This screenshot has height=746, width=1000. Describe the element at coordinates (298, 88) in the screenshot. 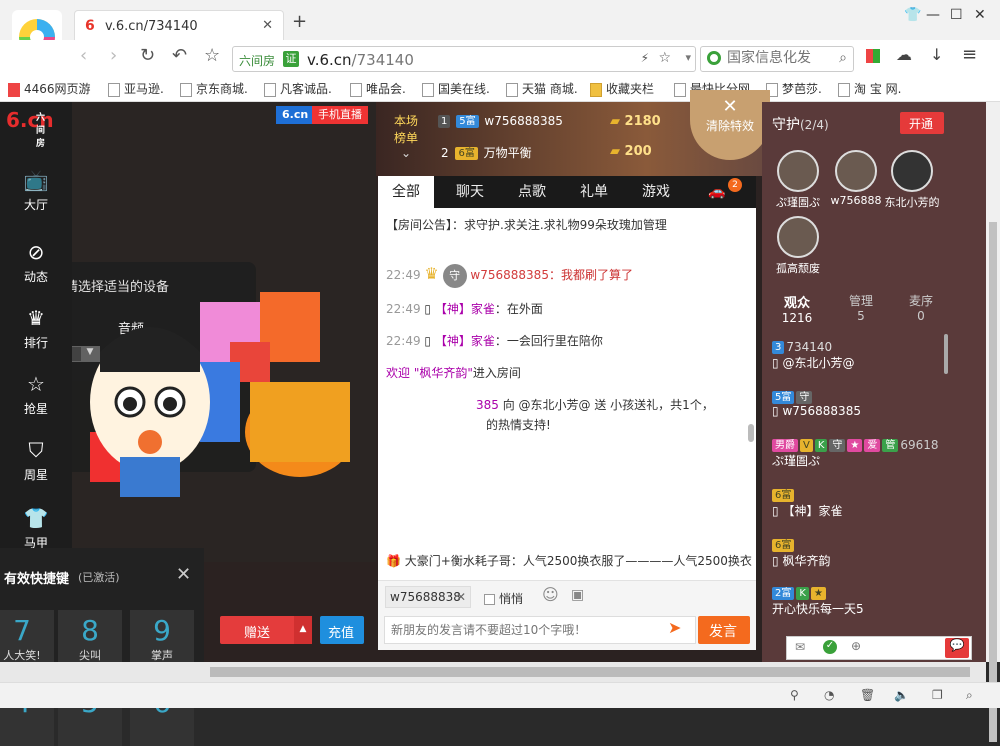

I see `bookmark-item: 凡客诚品.` at that location.